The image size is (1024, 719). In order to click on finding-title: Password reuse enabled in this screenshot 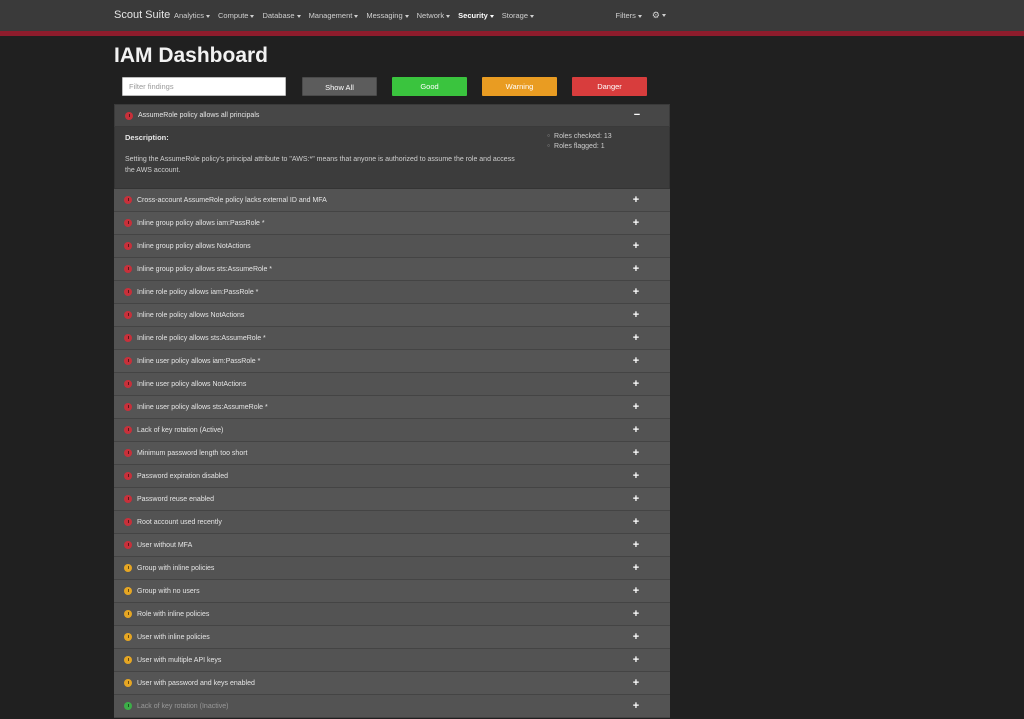, I will do `click(176, 499)`.